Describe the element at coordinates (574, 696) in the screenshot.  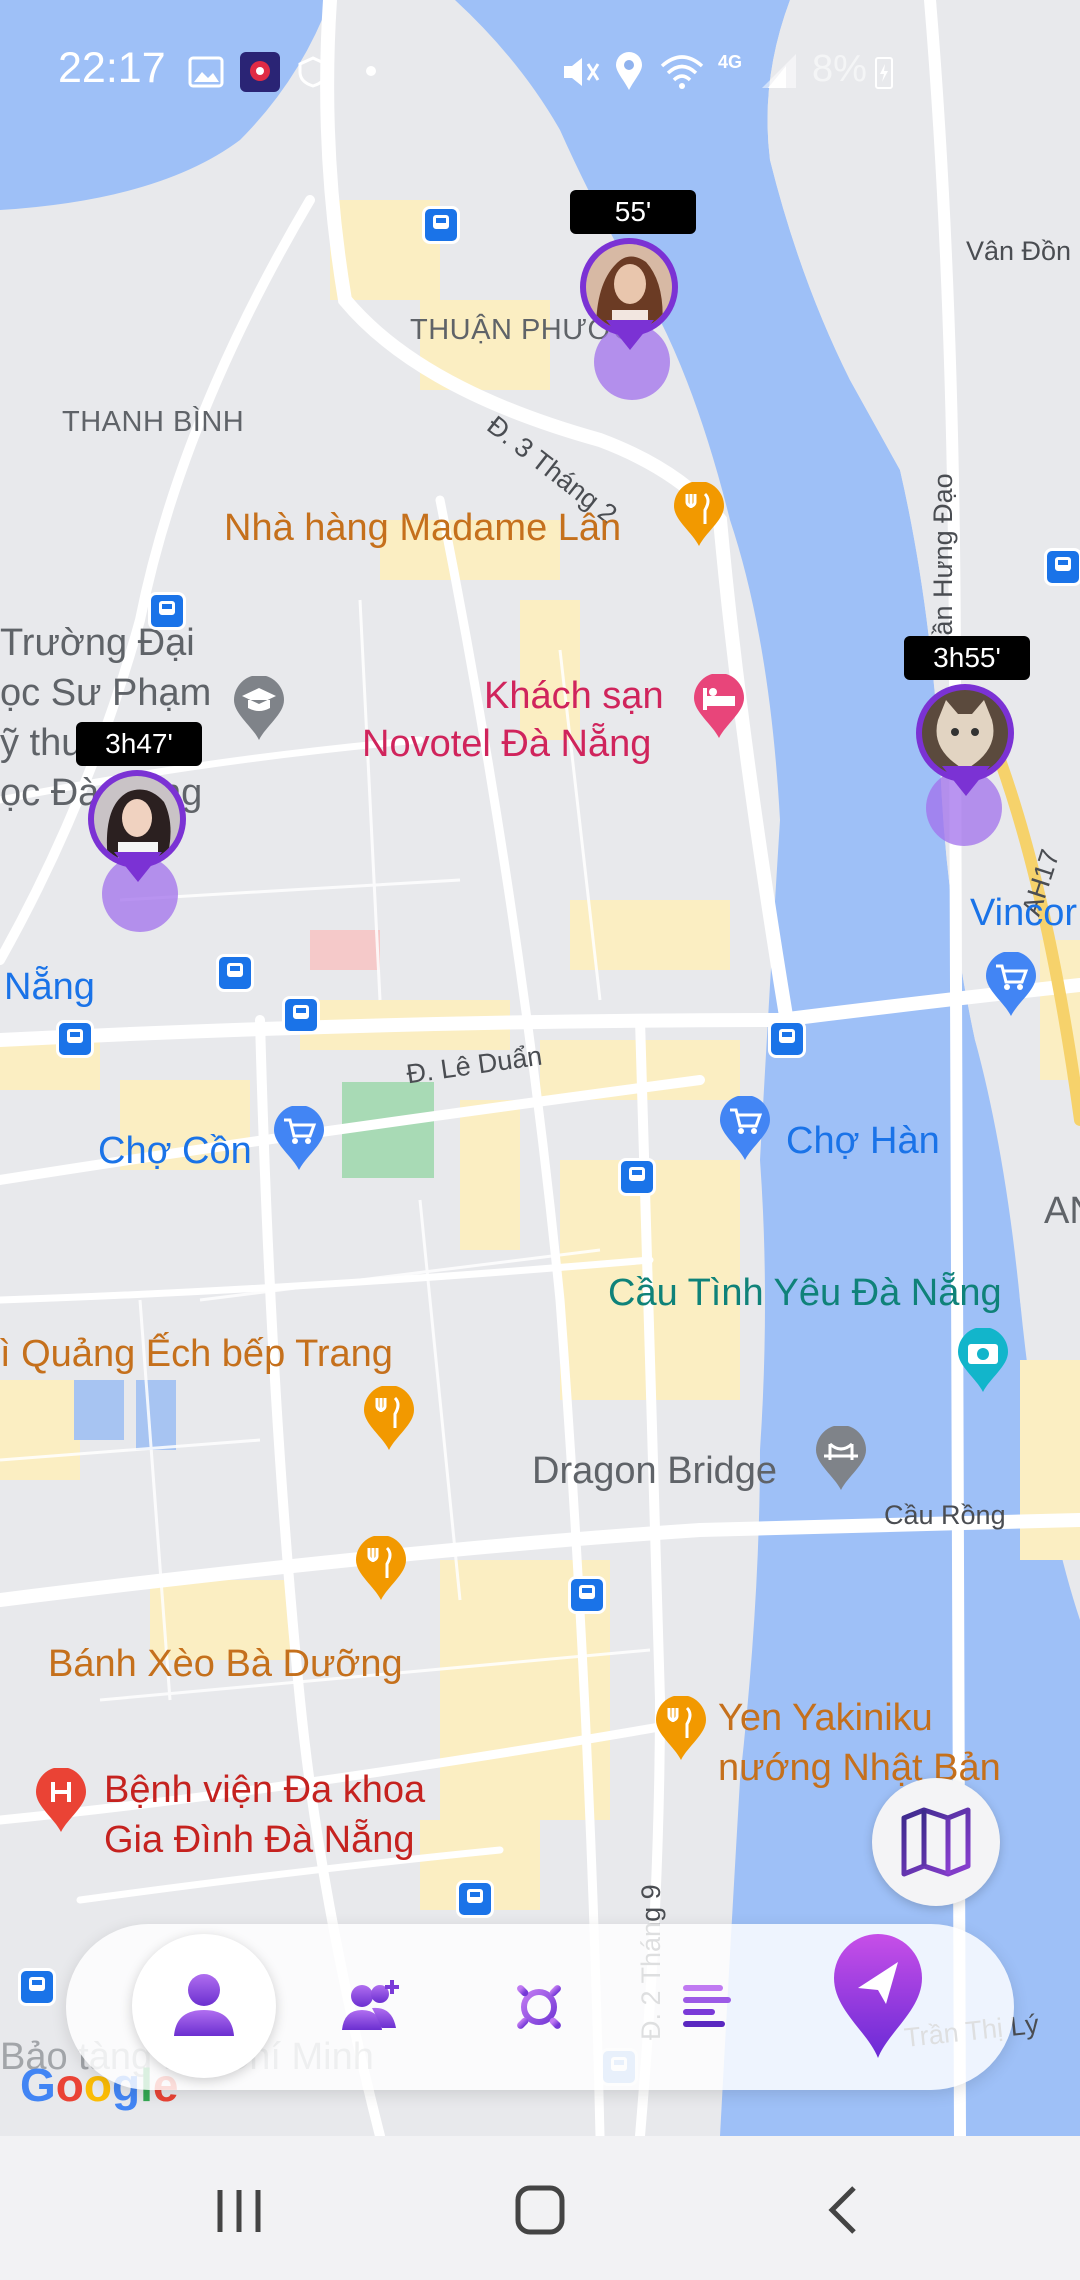
I see `poi-label-novotel-line1: Khách sạn` at that location.